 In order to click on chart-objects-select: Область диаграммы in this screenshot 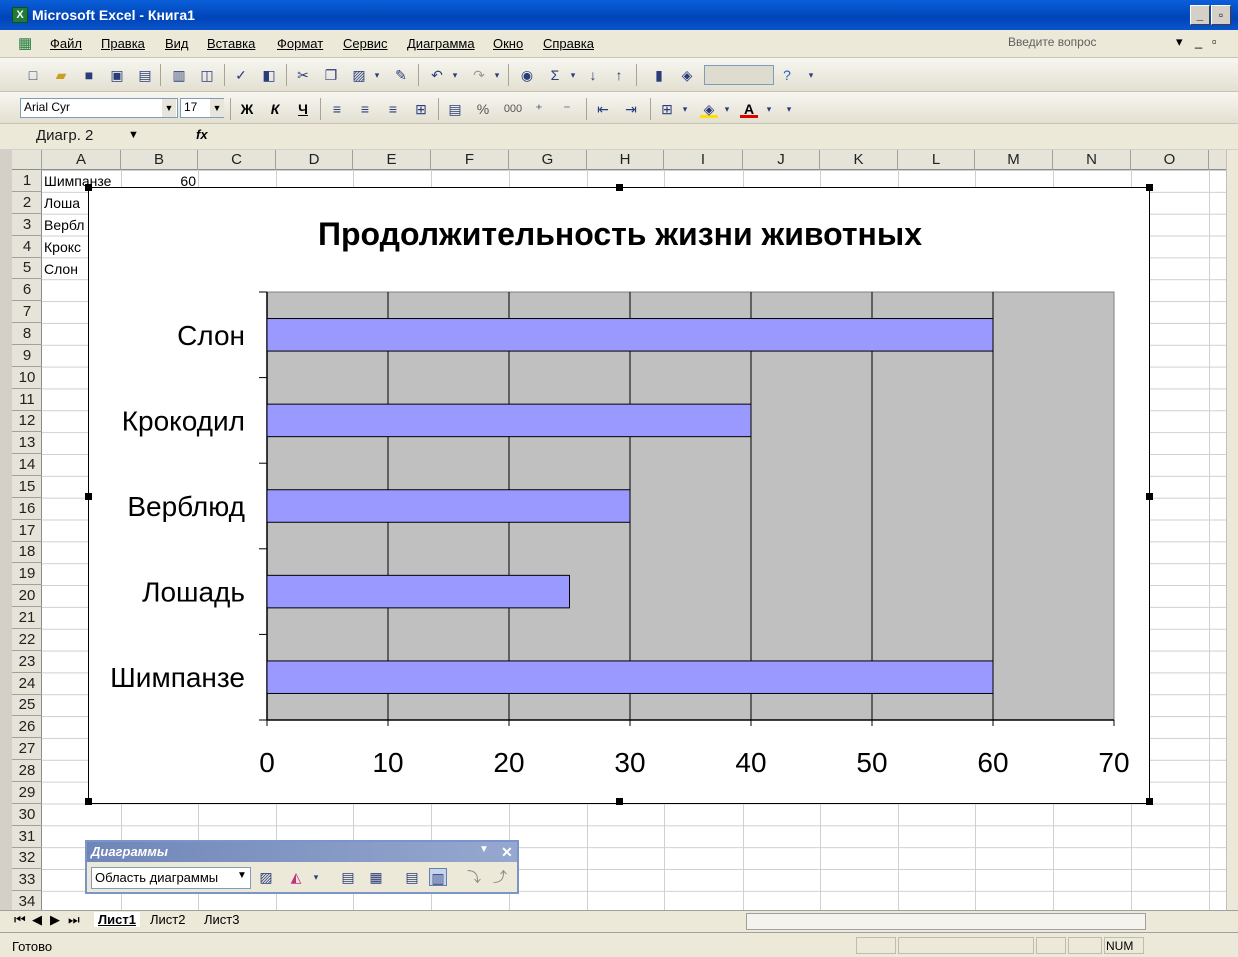, I will do `click(171, 878)`.